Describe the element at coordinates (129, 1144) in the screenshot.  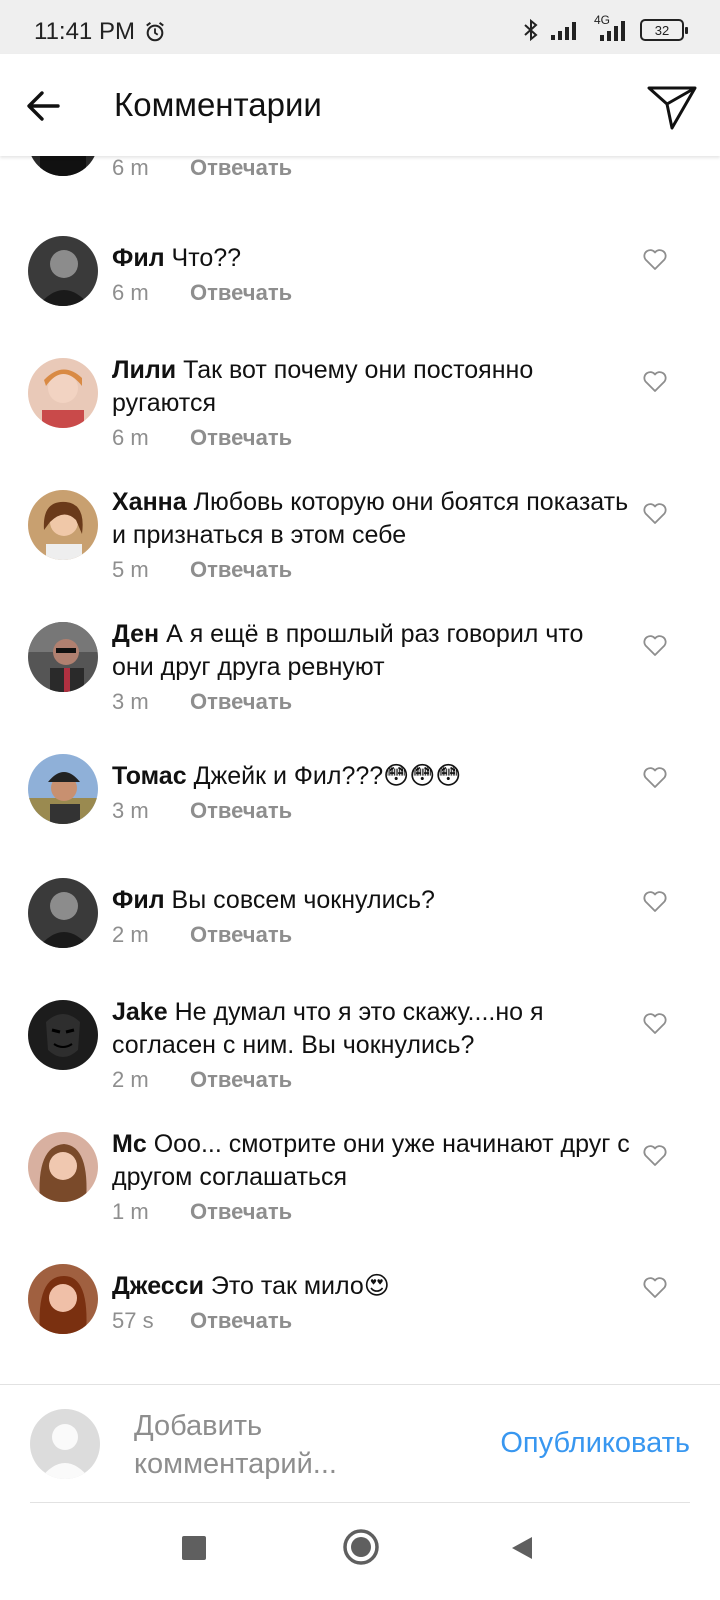
I see `comment-author: Mc` at that location.